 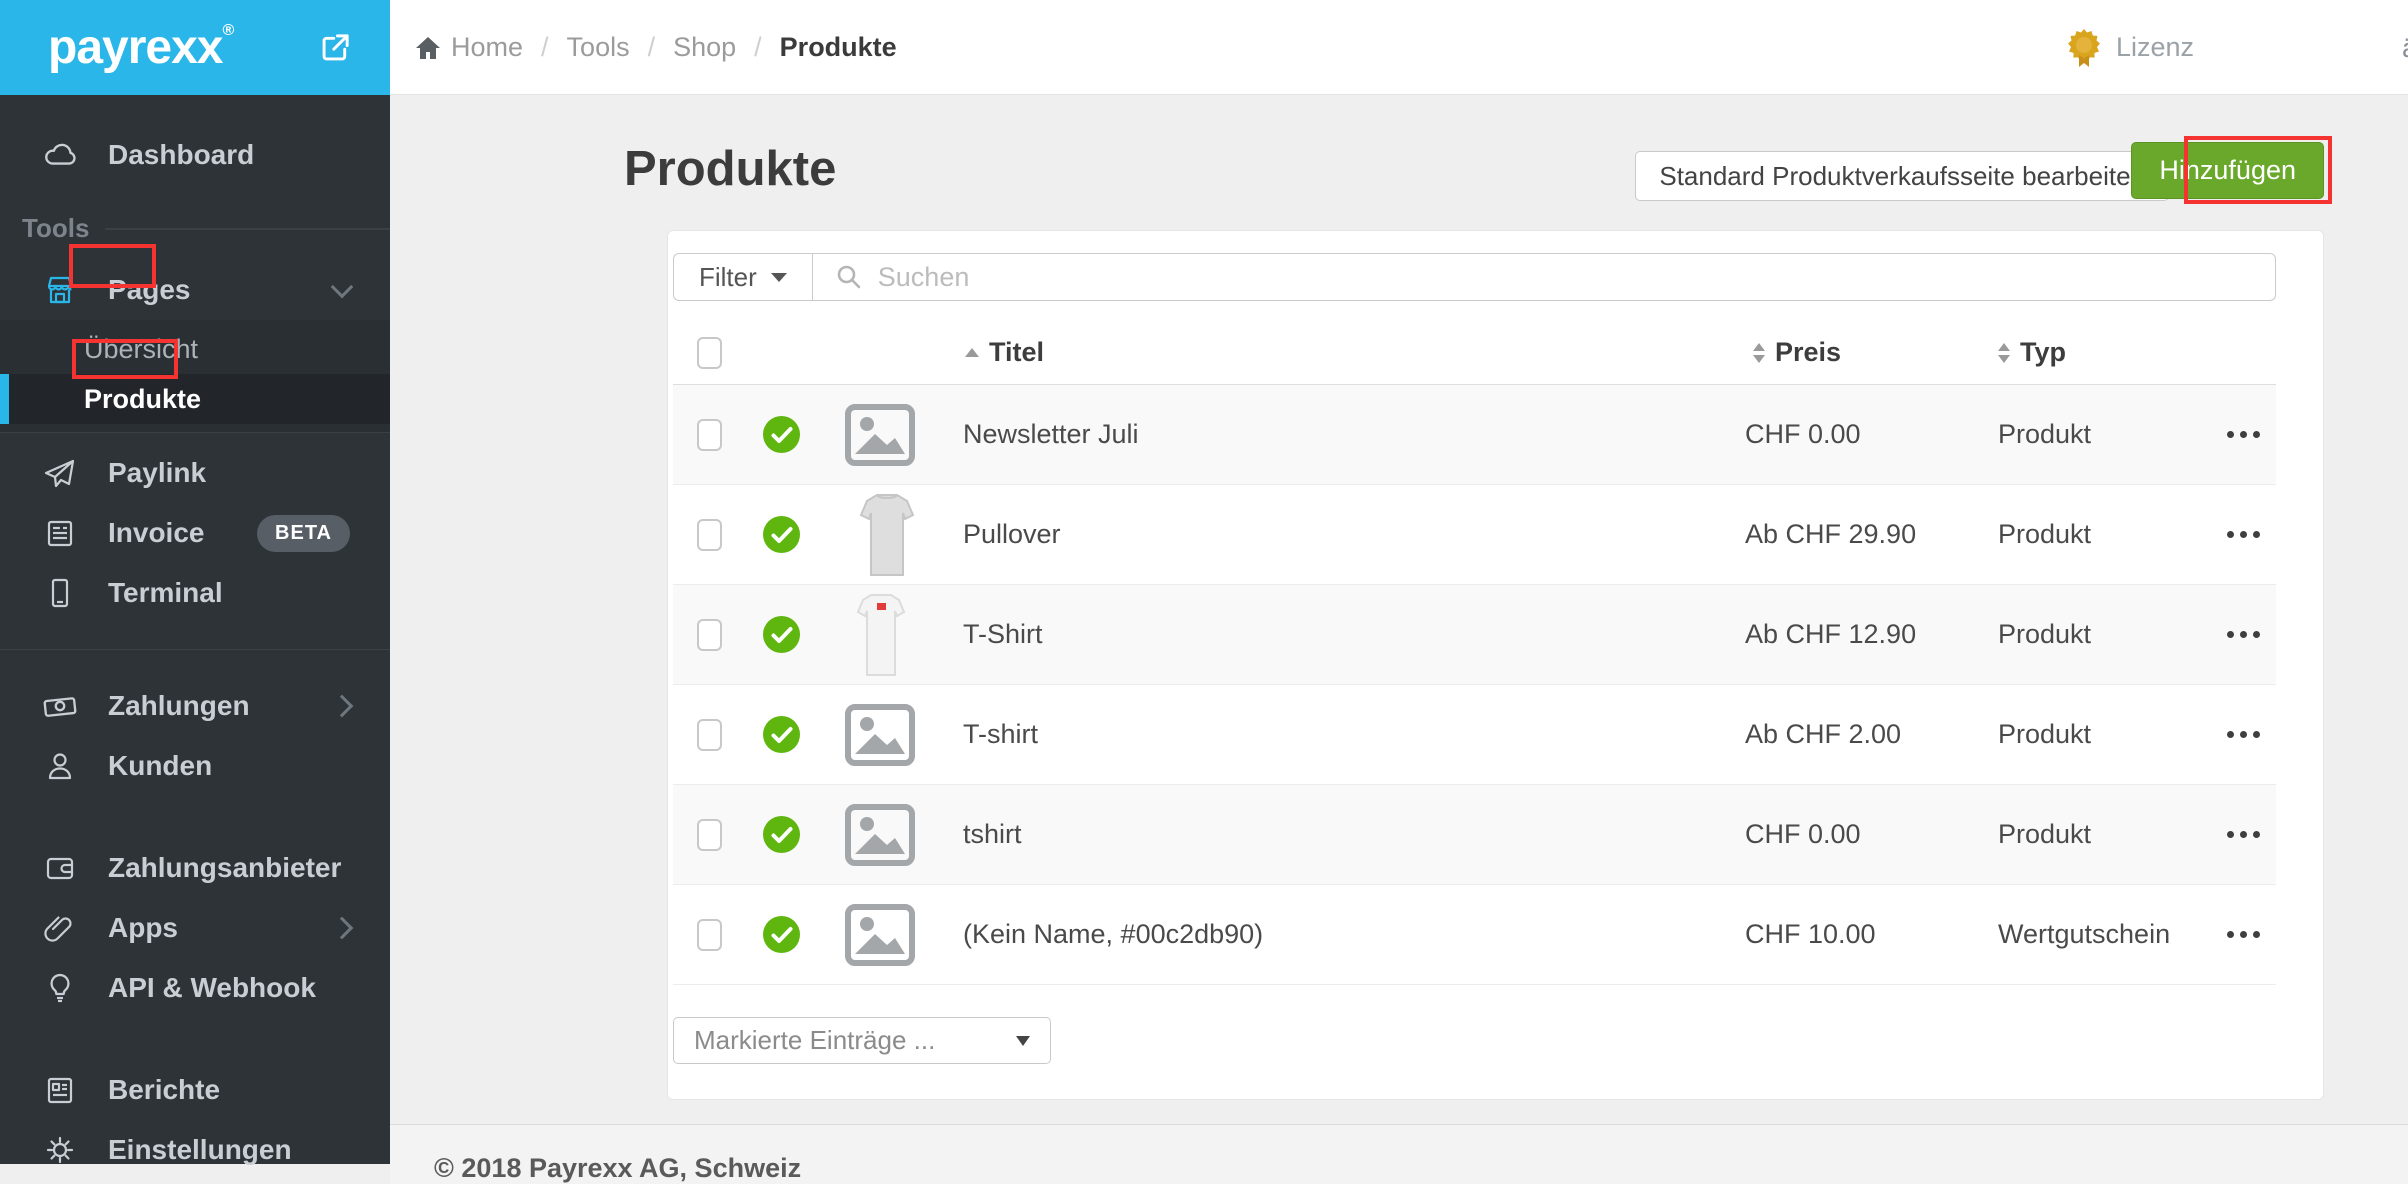 What do you see at coordinates (1474, 735) in the screenshot?
I see `table-row: T-shirt Ab CHF 2.00 Produkt` at bounding box center [1474, 735].